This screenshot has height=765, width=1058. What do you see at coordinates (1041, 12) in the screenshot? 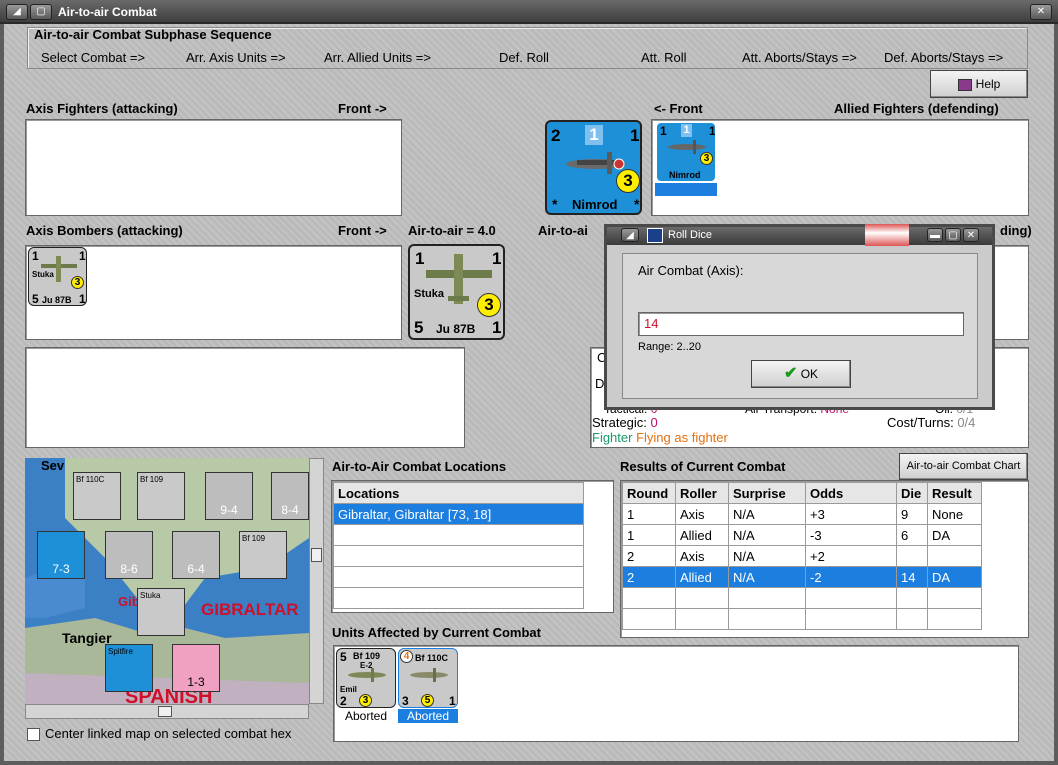
I see `window-close-button: ✕` at bounding box center [1041, 12].